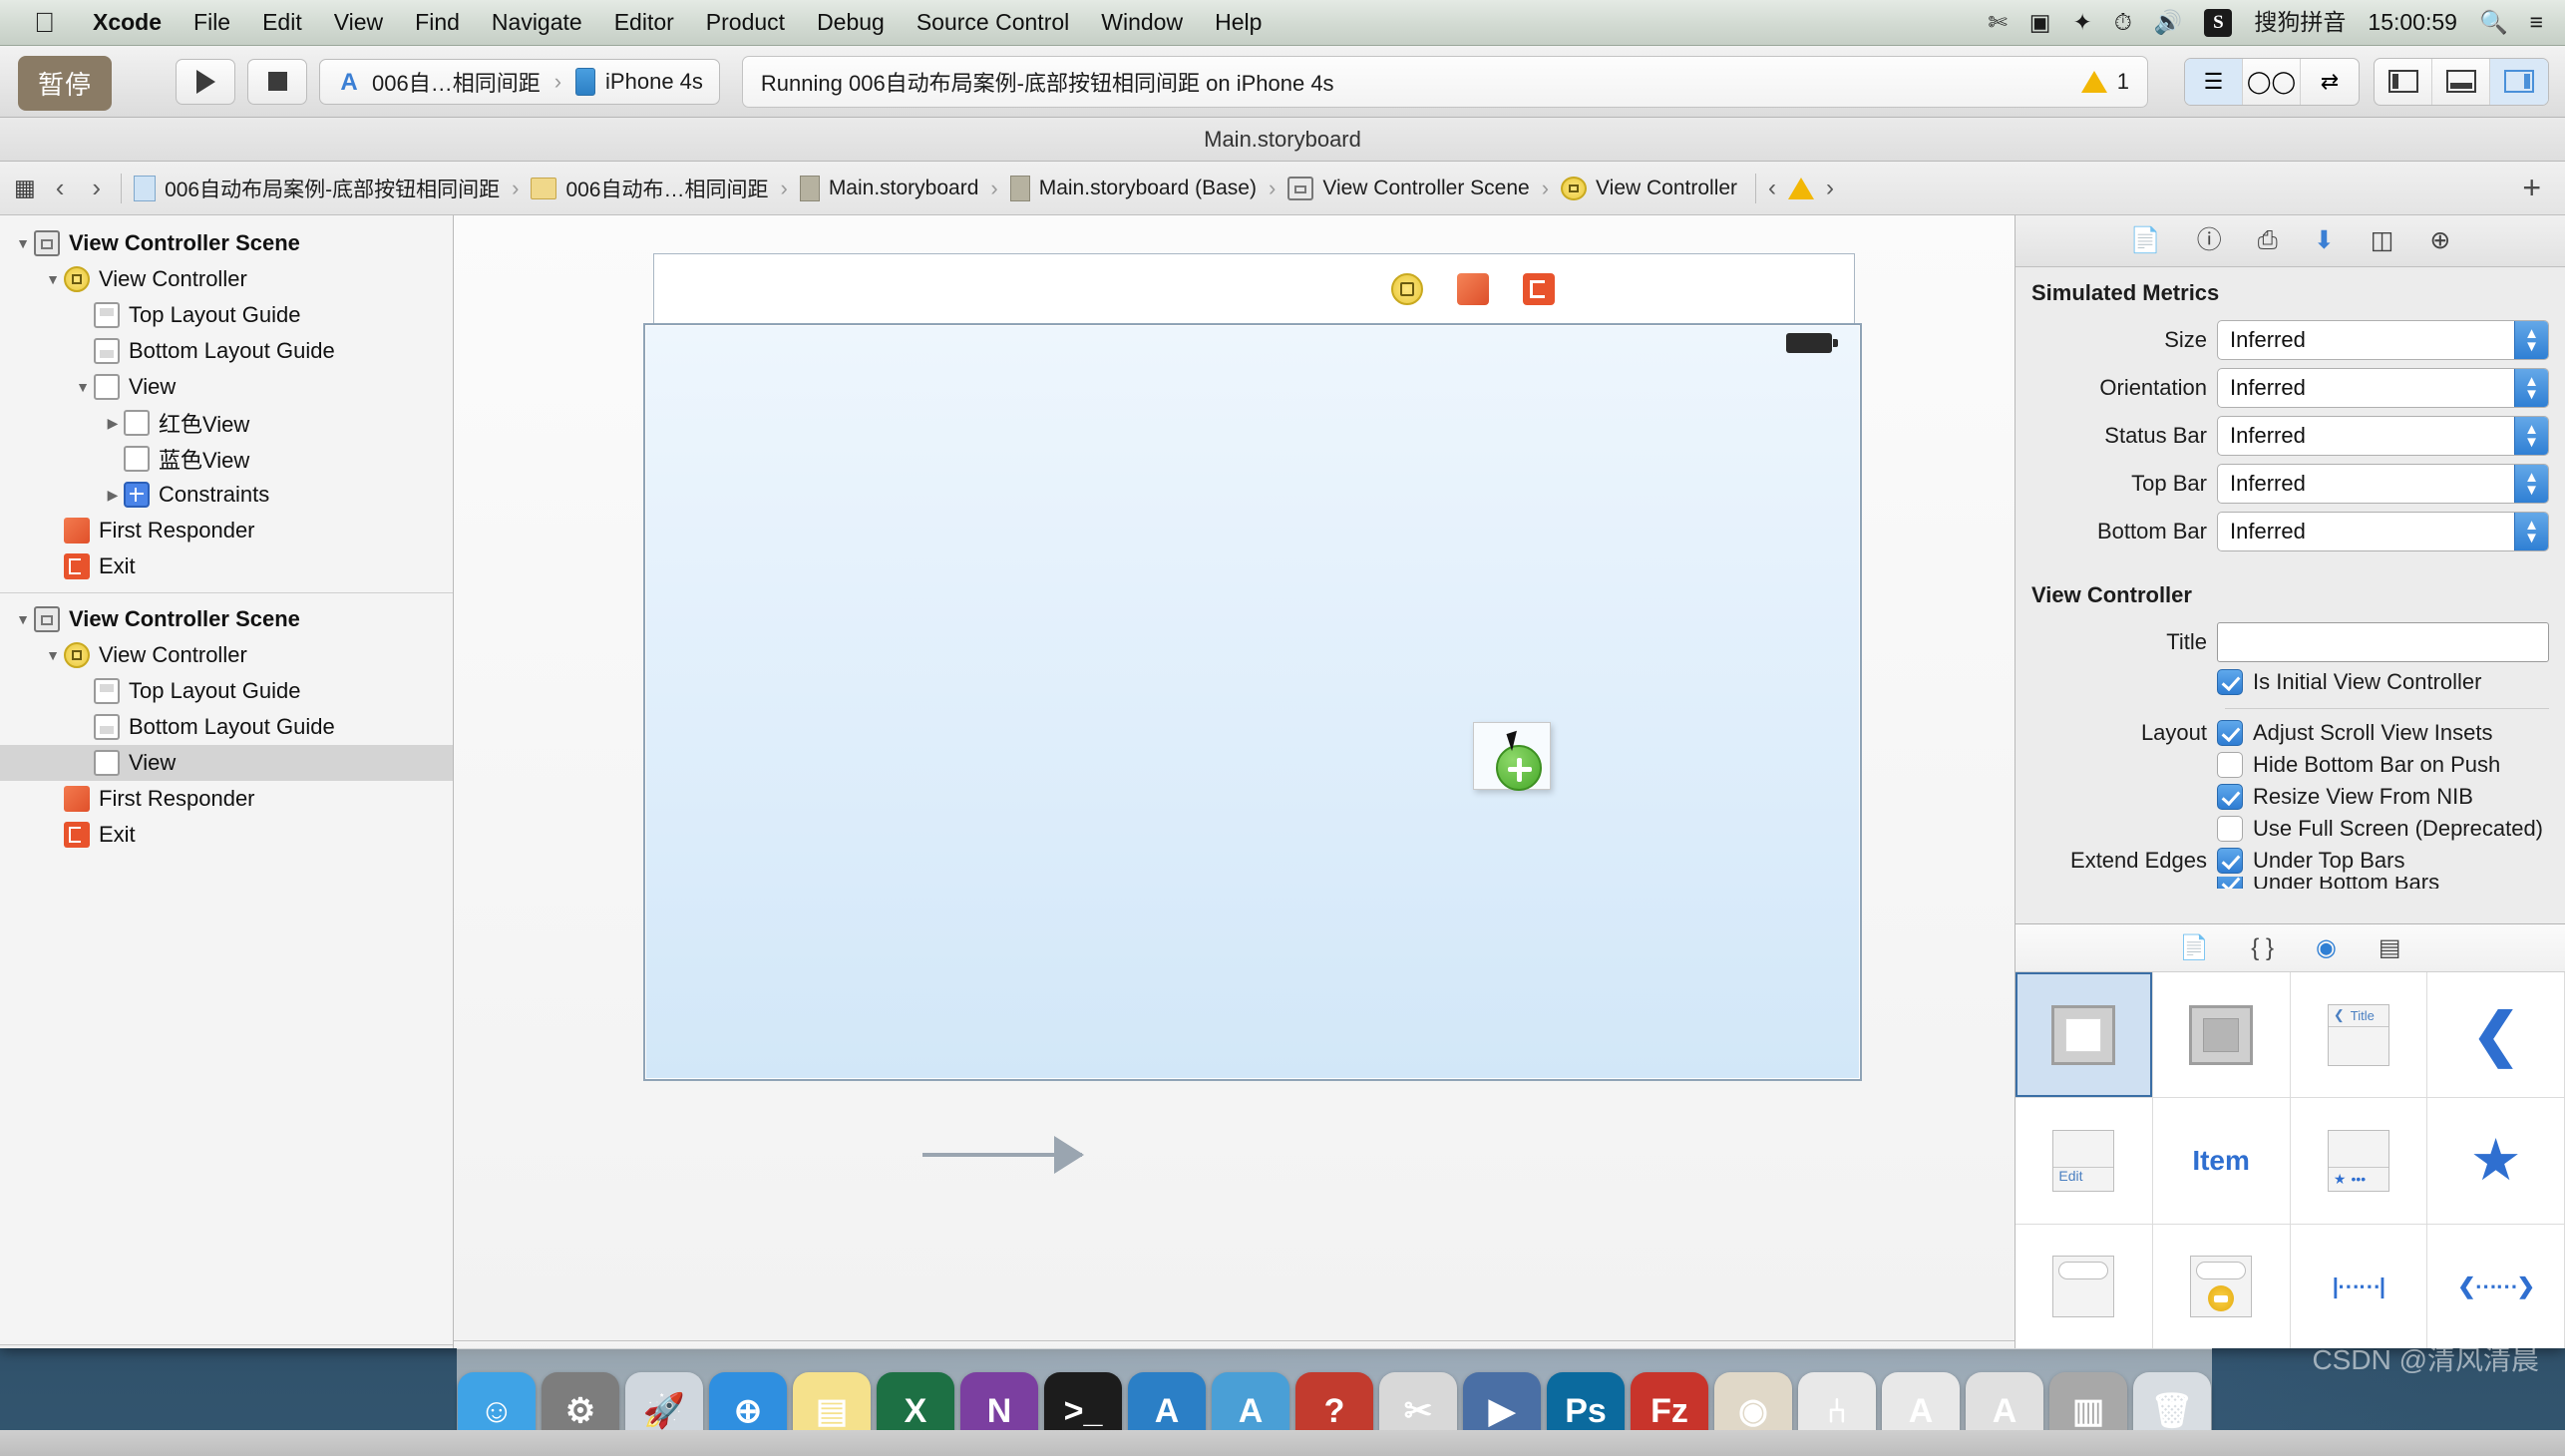  Describe the element at coordinates (2383, 436) in the screenshot. I see `status-bar-popup: Inferred ▲ ▼` at that location.